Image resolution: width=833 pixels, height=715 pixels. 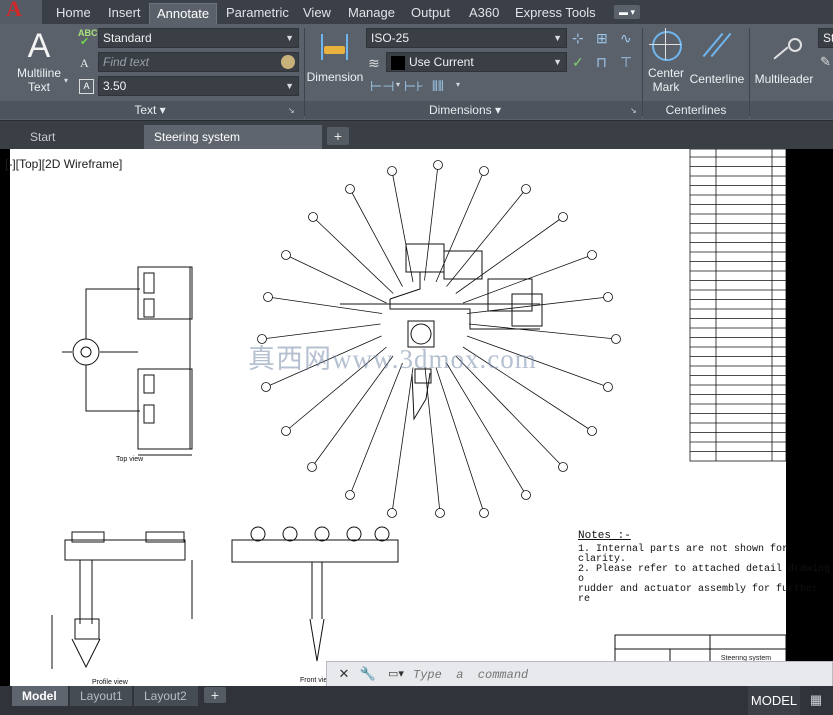 I want to click on center-mark-icon, so click(x=666, y=46).